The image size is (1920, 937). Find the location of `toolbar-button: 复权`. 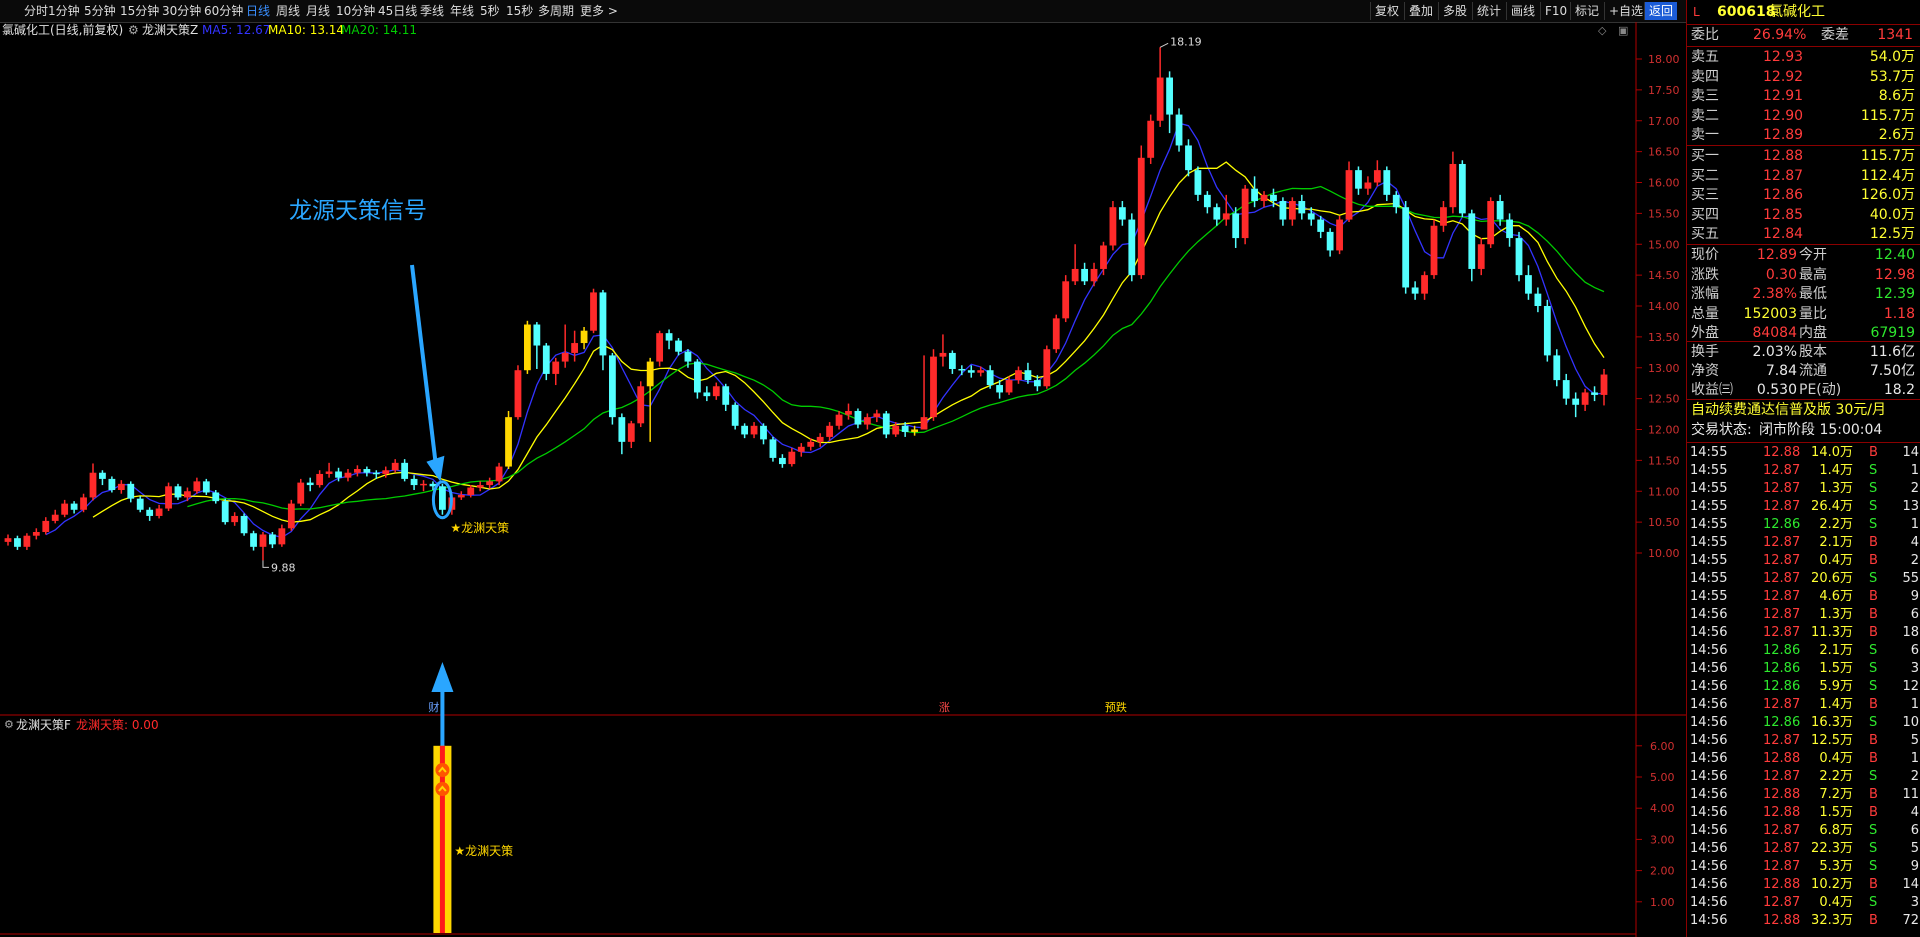

toolbar-button: 复权 is located at coordinates (1386, 11).